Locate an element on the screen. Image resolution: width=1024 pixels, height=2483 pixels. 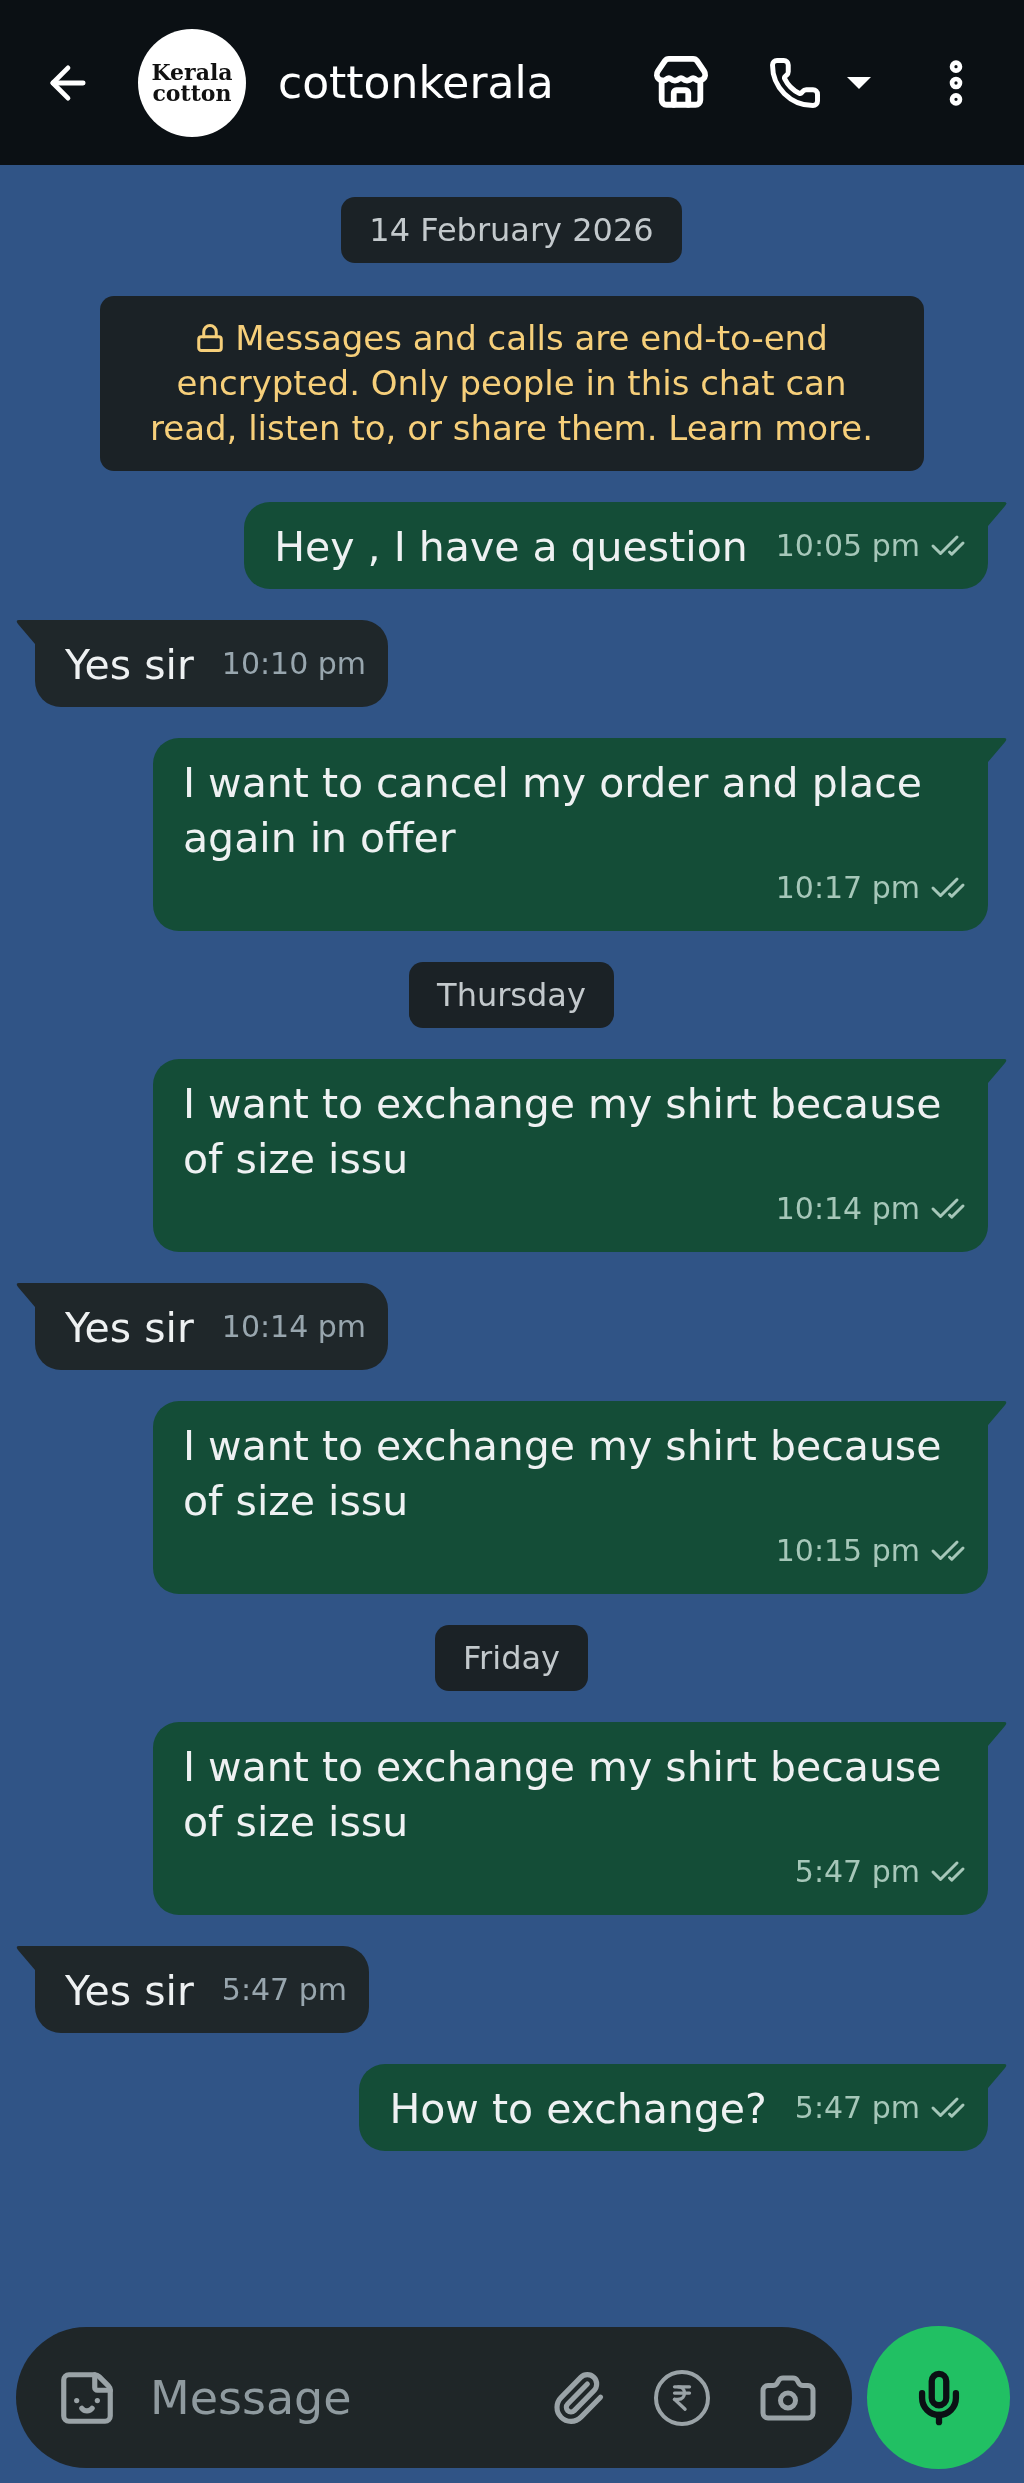
message-time: 10:17 pm is located at coordinates (847, 888).